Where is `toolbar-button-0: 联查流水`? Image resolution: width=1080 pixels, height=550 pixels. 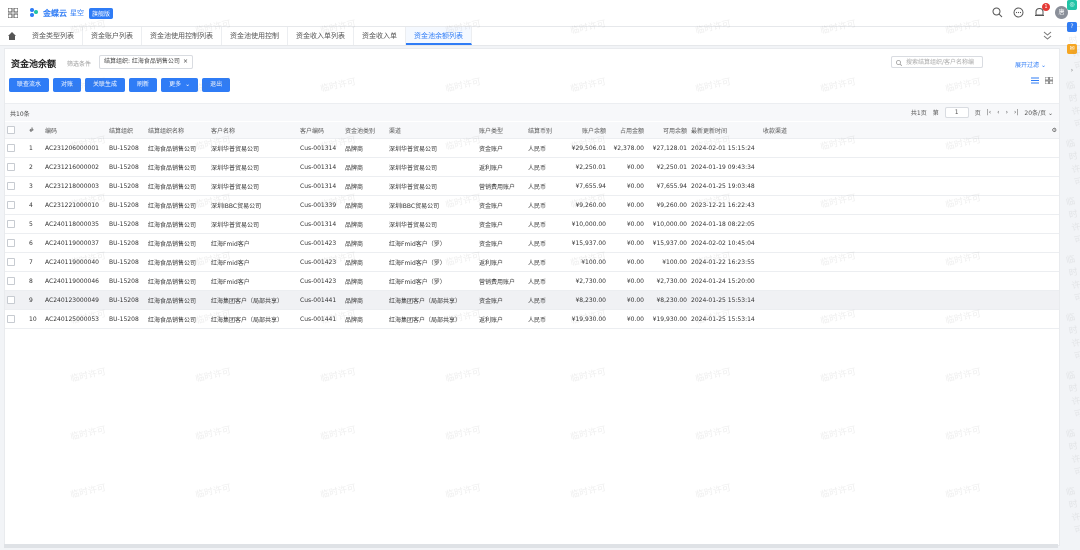 toolbar-button-0: 联查流水 is located at coordinates (29, 85).